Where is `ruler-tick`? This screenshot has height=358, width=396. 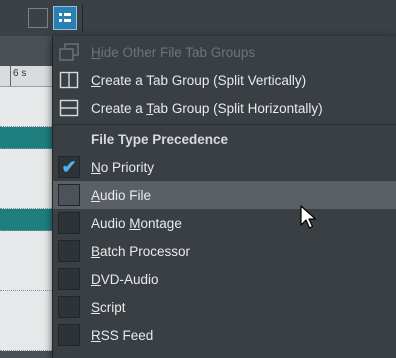 ruler-tick is located at coordinates (10, 76).